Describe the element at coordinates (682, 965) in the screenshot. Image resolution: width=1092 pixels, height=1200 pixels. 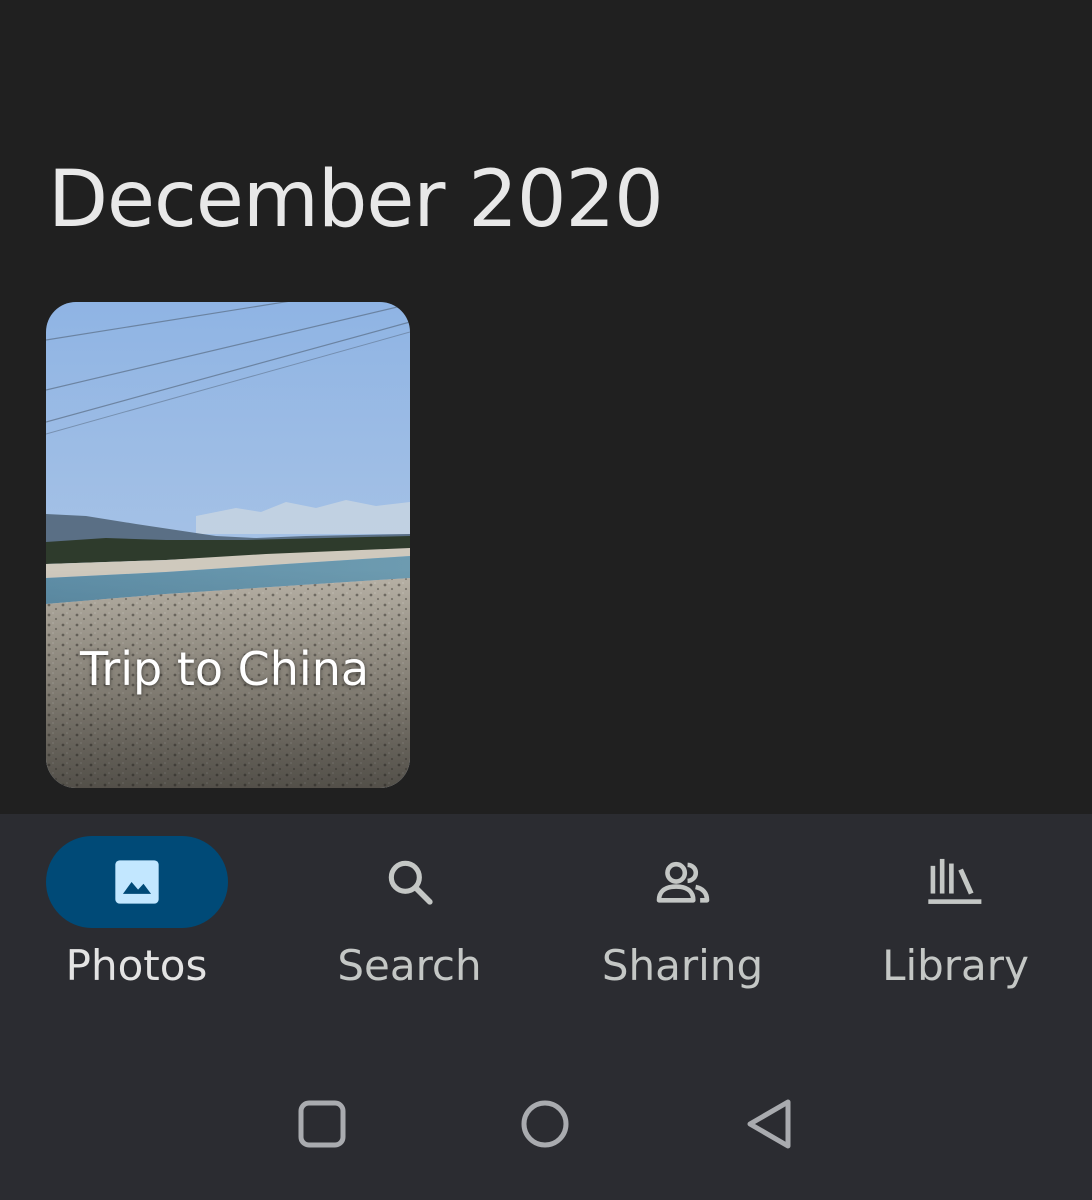
I see `nav-sharing-label: Sharing` at that location.